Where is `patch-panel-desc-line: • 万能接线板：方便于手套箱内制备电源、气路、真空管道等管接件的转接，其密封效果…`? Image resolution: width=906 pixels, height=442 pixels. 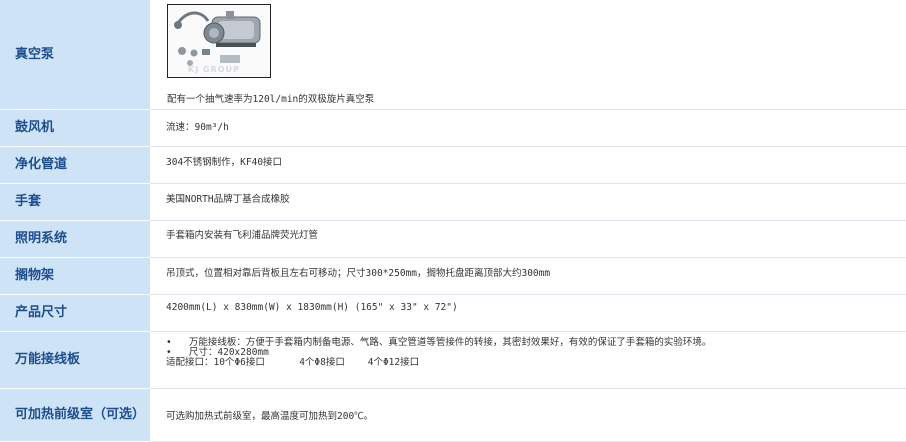 patch-panel-desc-line: • 万能接线板：方便于手套箱内制备电源、气路、真空管道等管接件的转接，其密封效果… is located at coordinates (439, 342).